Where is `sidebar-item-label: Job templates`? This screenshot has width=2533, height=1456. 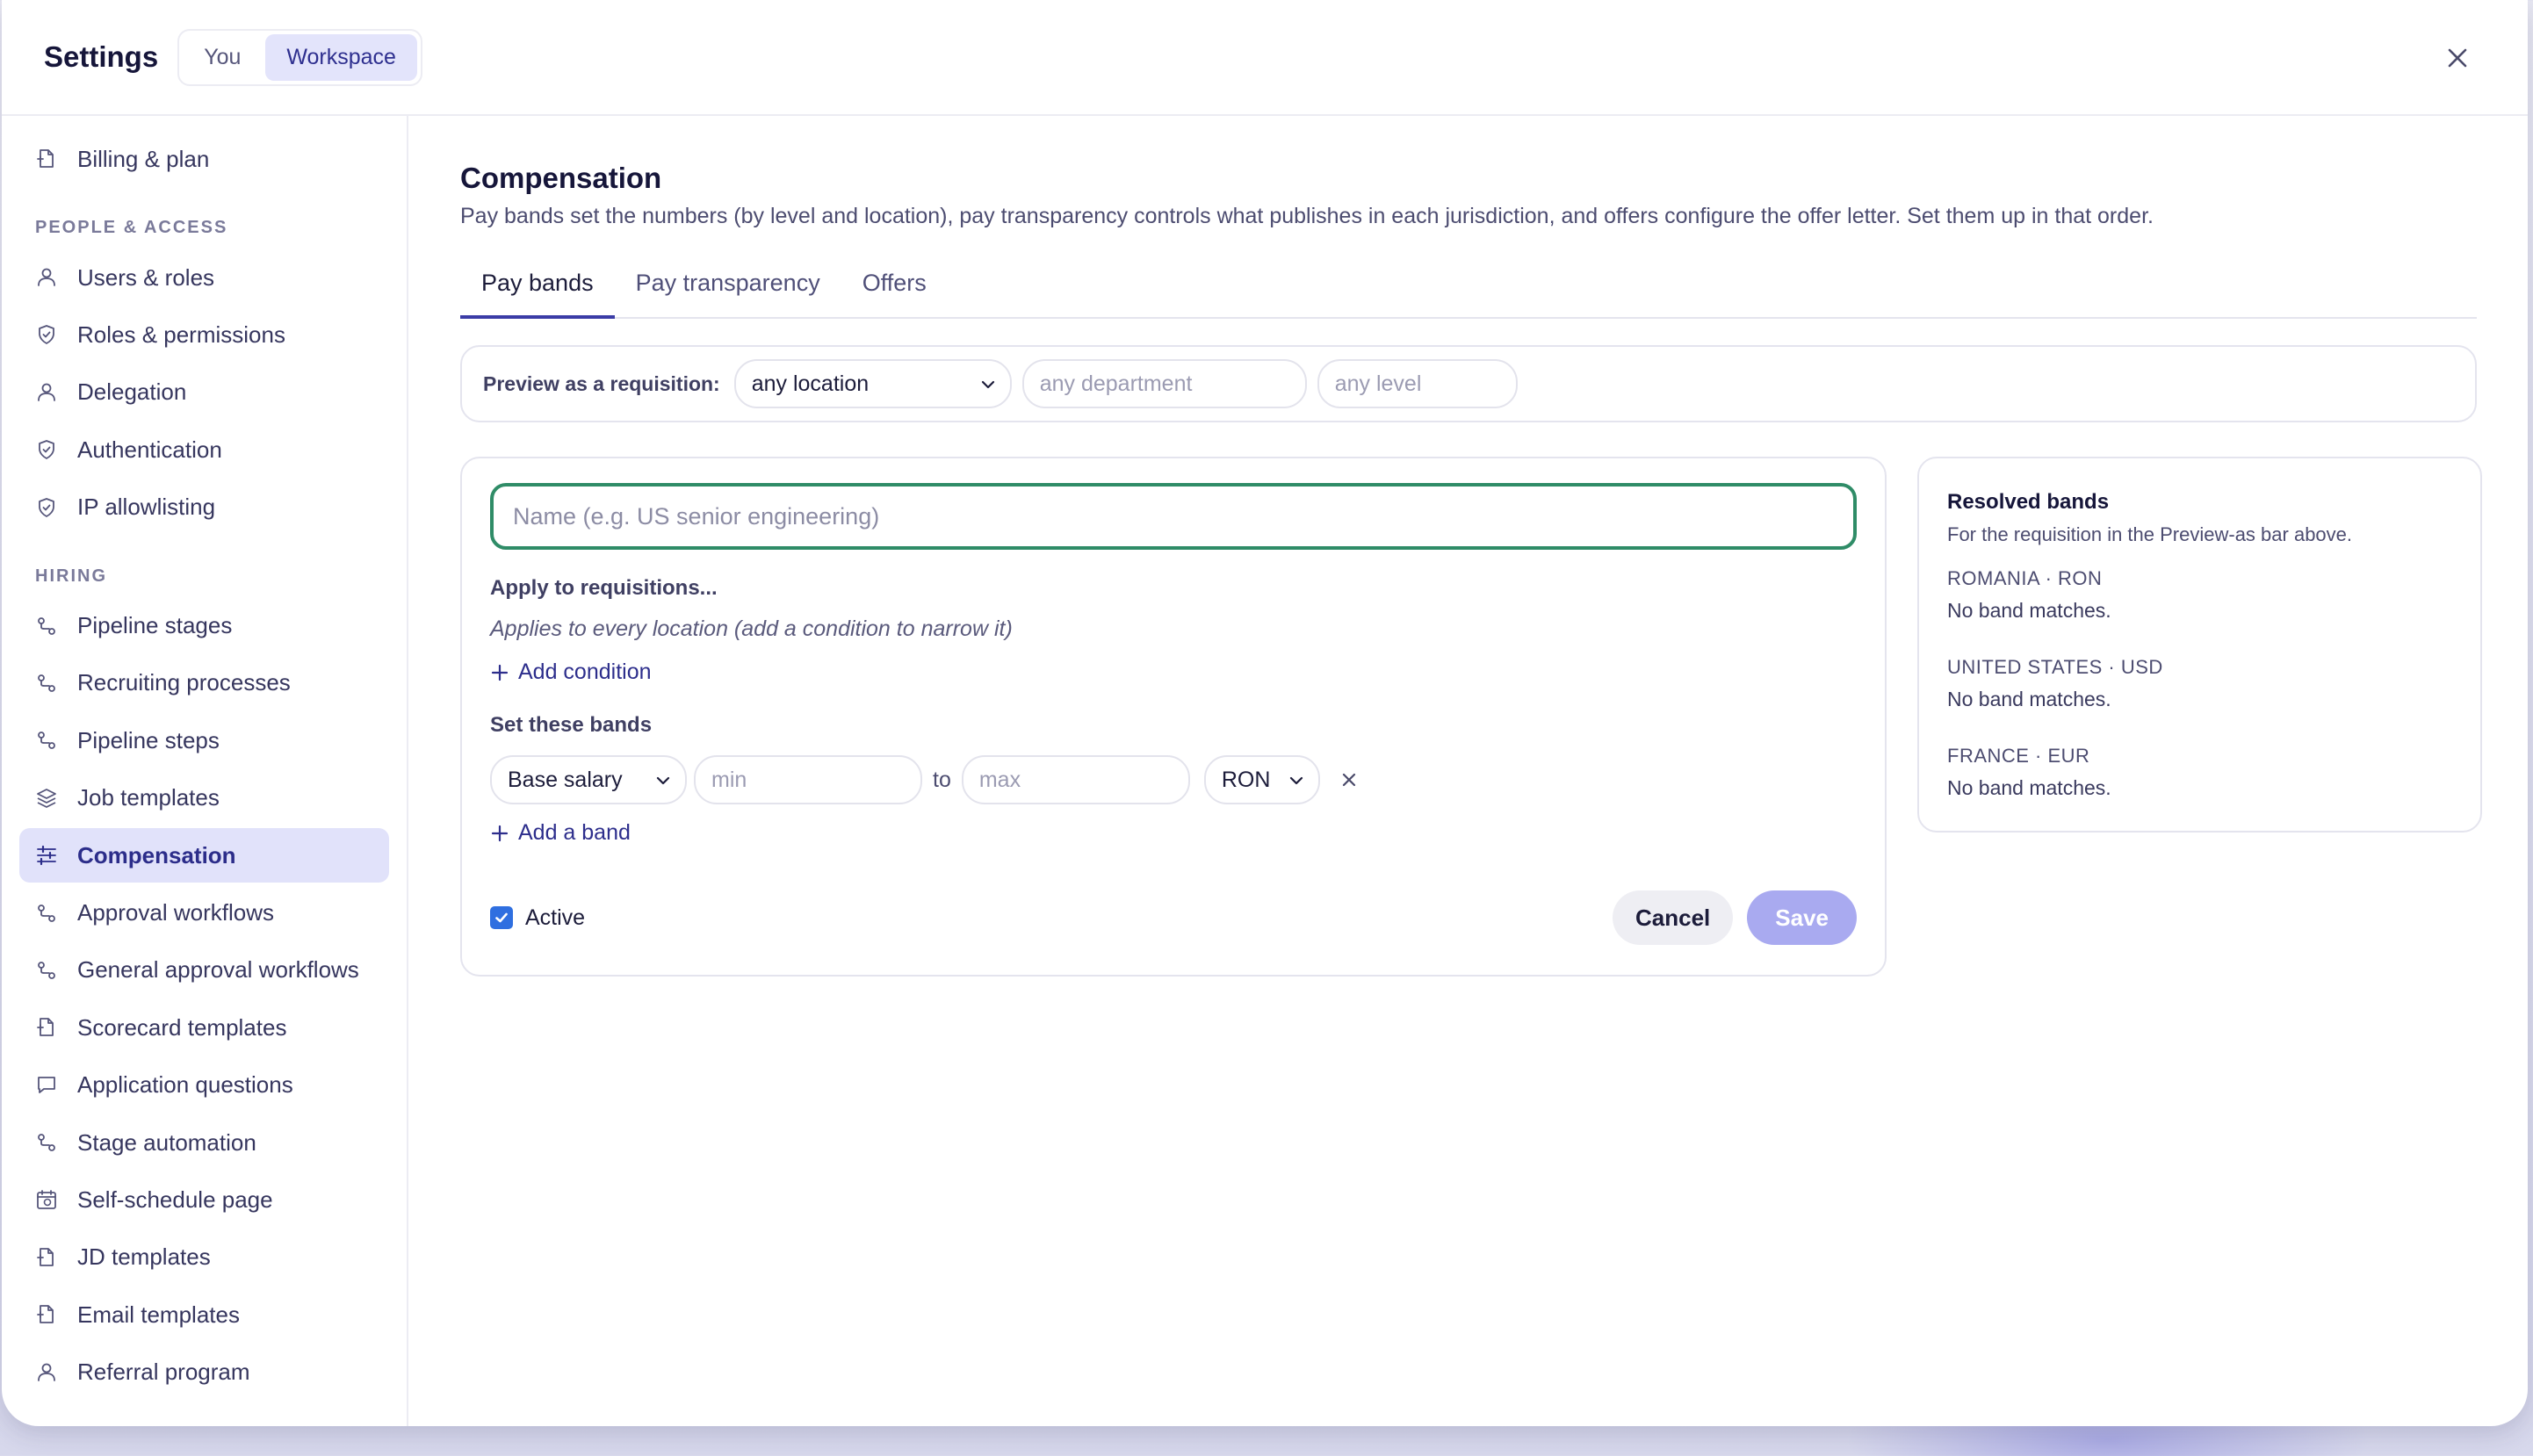
sidebar-item-label: Job templates is located at coordinates (149, 797).